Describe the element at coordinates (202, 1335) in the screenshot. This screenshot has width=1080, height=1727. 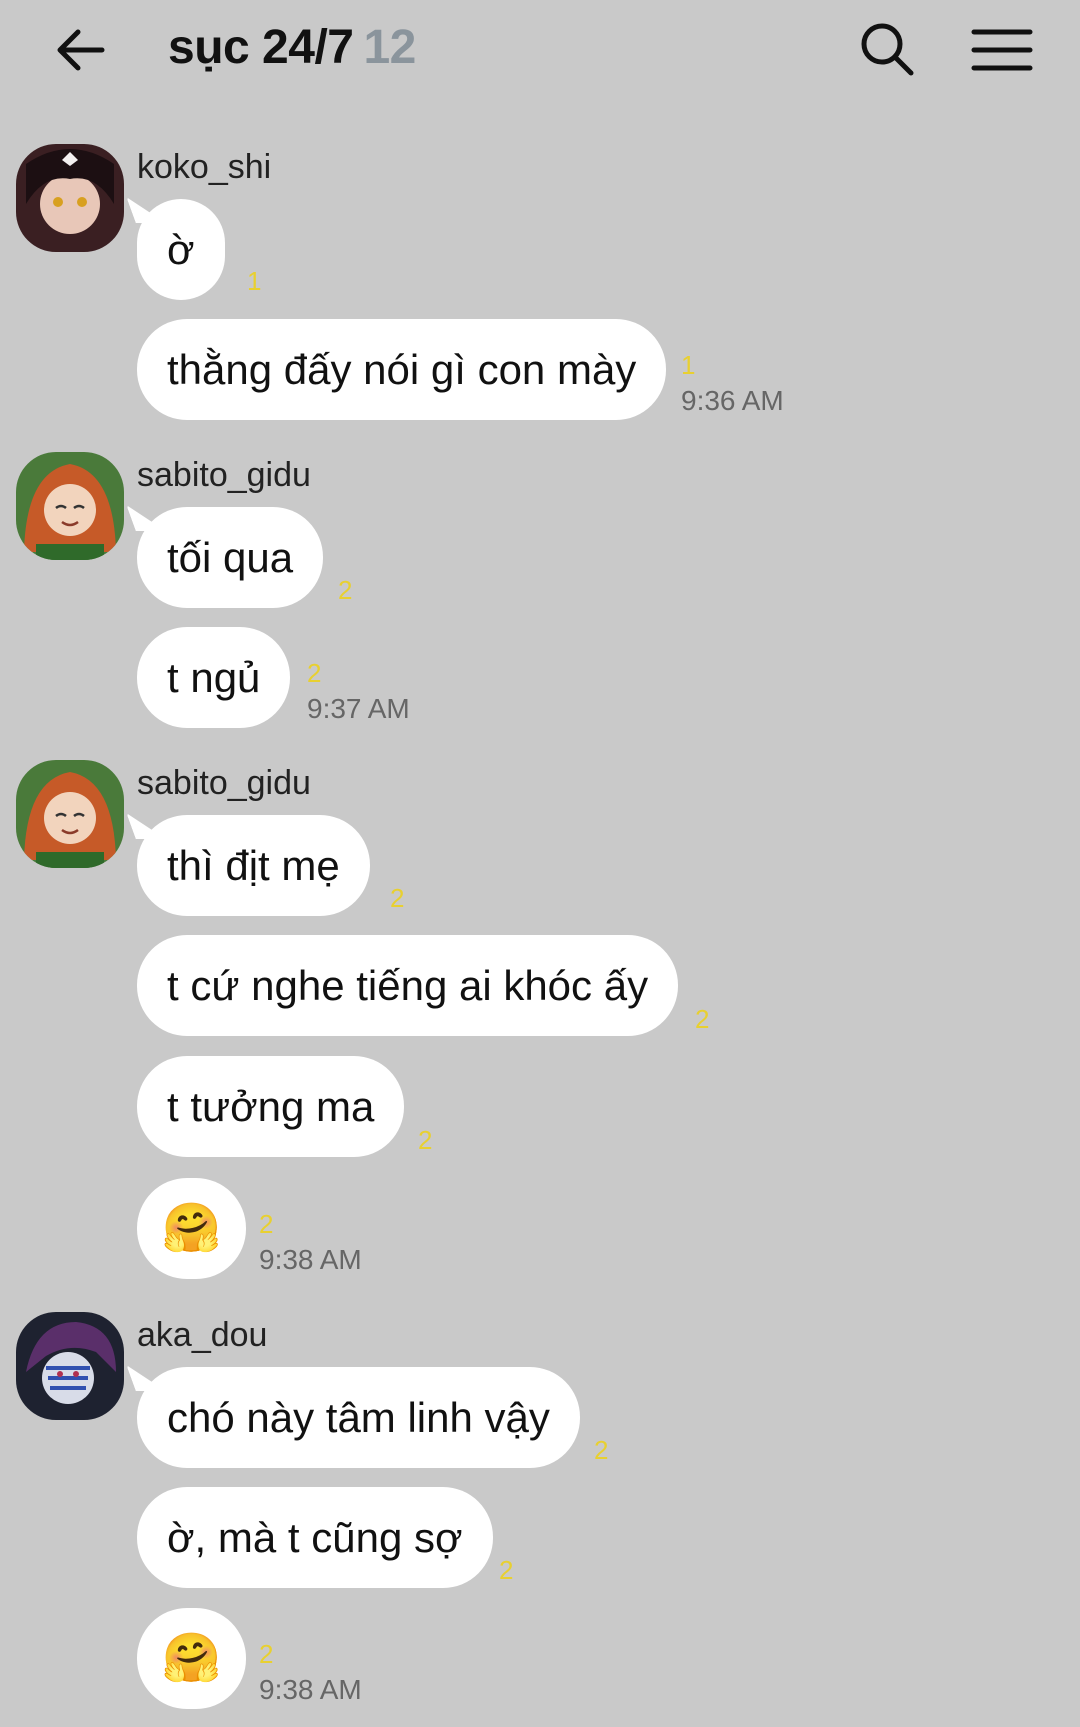
I see `sender-name: aka_dou` at that location.